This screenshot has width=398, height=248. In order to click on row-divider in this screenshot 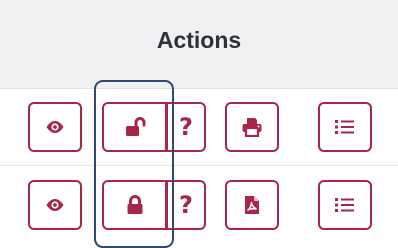, I will do `click(199, 165)`.